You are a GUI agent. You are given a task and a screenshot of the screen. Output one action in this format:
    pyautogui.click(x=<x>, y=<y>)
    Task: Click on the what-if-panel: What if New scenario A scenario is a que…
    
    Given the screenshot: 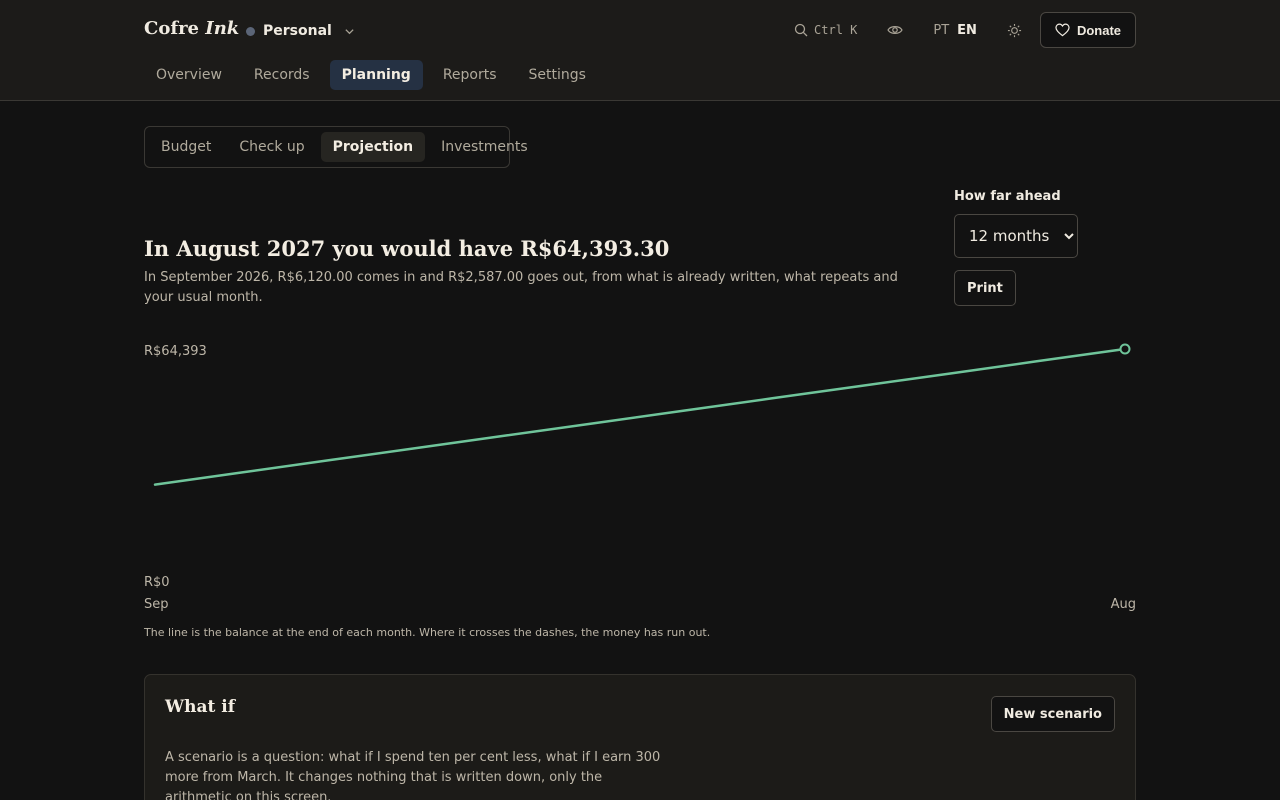 What is the action you would take?
    pyautogui.click(x=640, y=737)
    